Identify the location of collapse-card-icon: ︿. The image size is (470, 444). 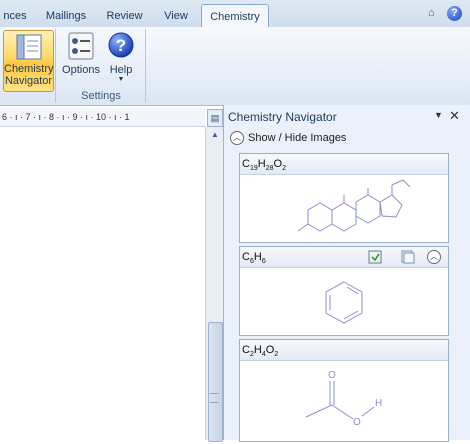
(434, 257).